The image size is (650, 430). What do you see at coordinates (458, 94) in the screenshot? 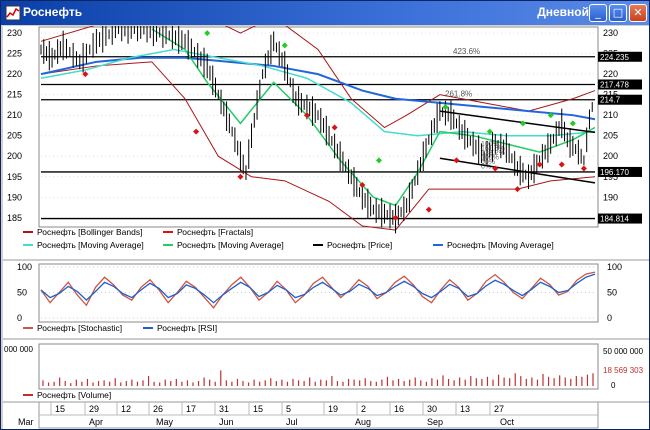
I see `fibonacci-label: 261.8%` at bounding box center [458, 94].